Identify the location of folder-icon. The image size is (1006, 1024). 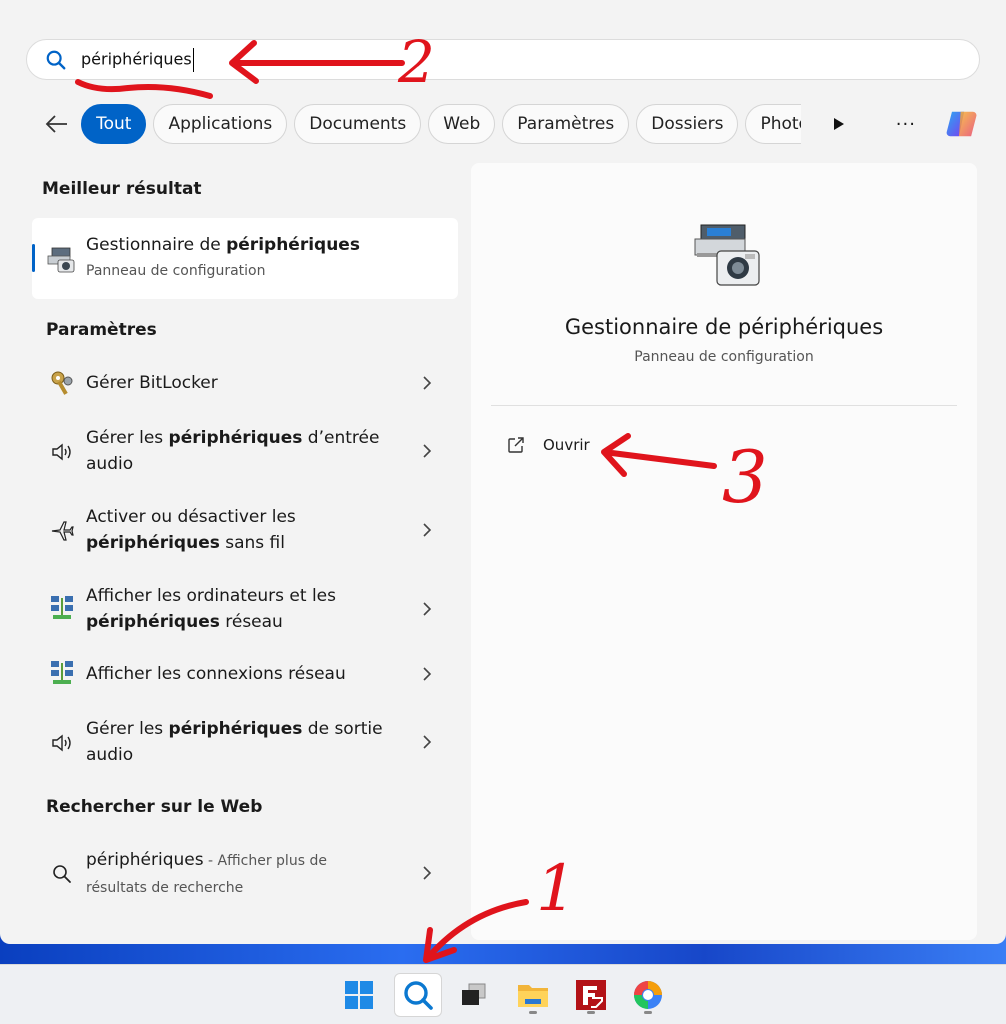
(533, 996).